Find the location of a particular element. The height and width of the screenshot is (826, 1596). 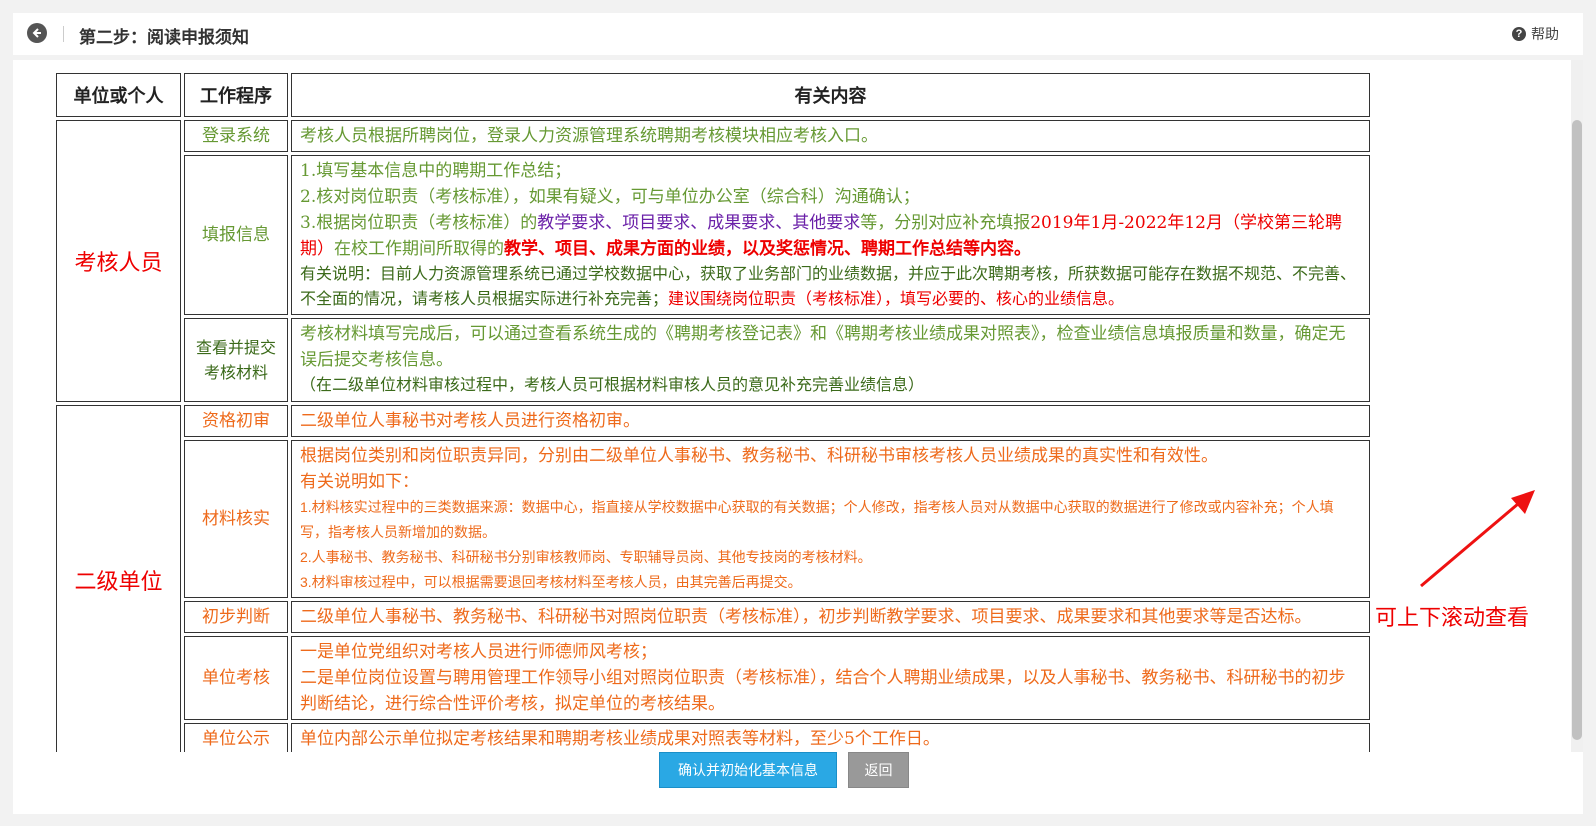

content-cell: 考核人员根据所聘岗位，登录人力资源管理系统聘期考核模块相应考核入口。 is located at coordinates (830, 136).